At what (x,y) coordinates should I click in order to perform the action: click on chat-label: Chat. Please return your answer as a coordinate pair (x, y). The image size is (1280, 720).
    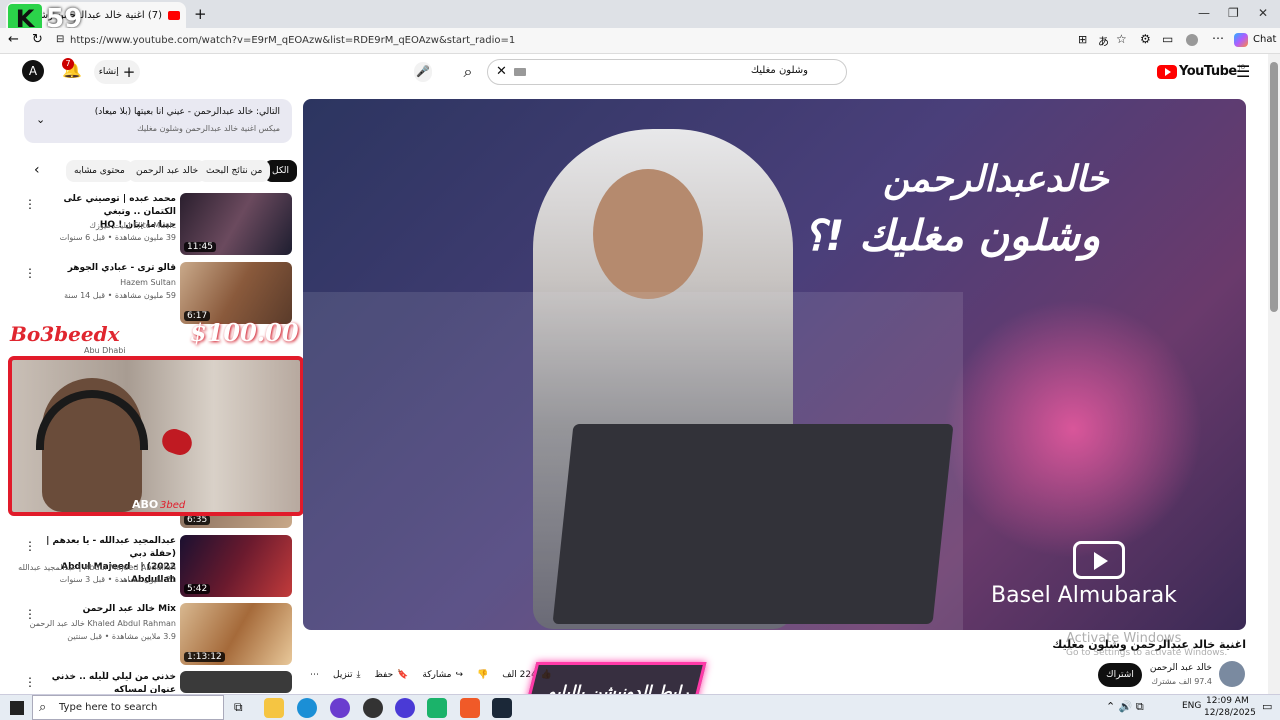
    Looking at the image, I should click on (1264, 39).